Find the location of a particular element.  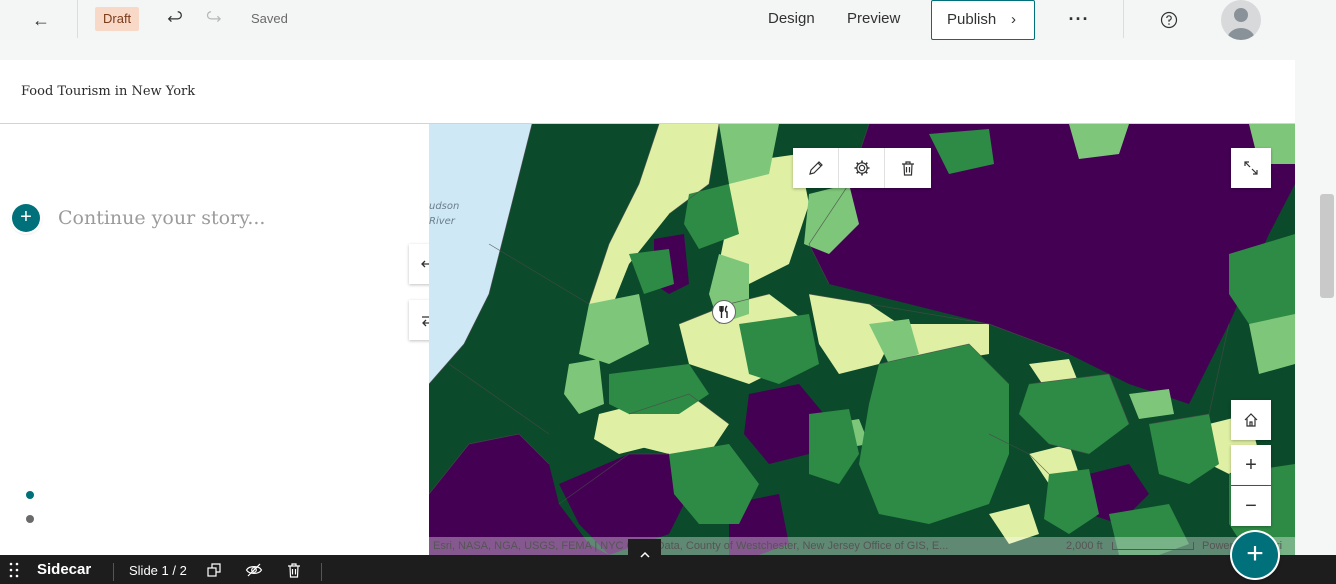

publish-label: Publish is located at coordinates (972, 19).